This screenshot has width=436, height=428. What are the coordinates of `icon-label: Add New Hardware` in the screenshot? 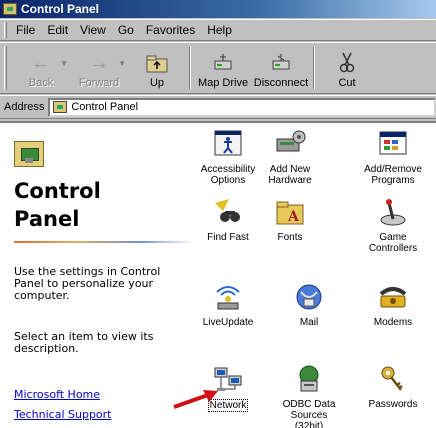 It's located at (290, 175).